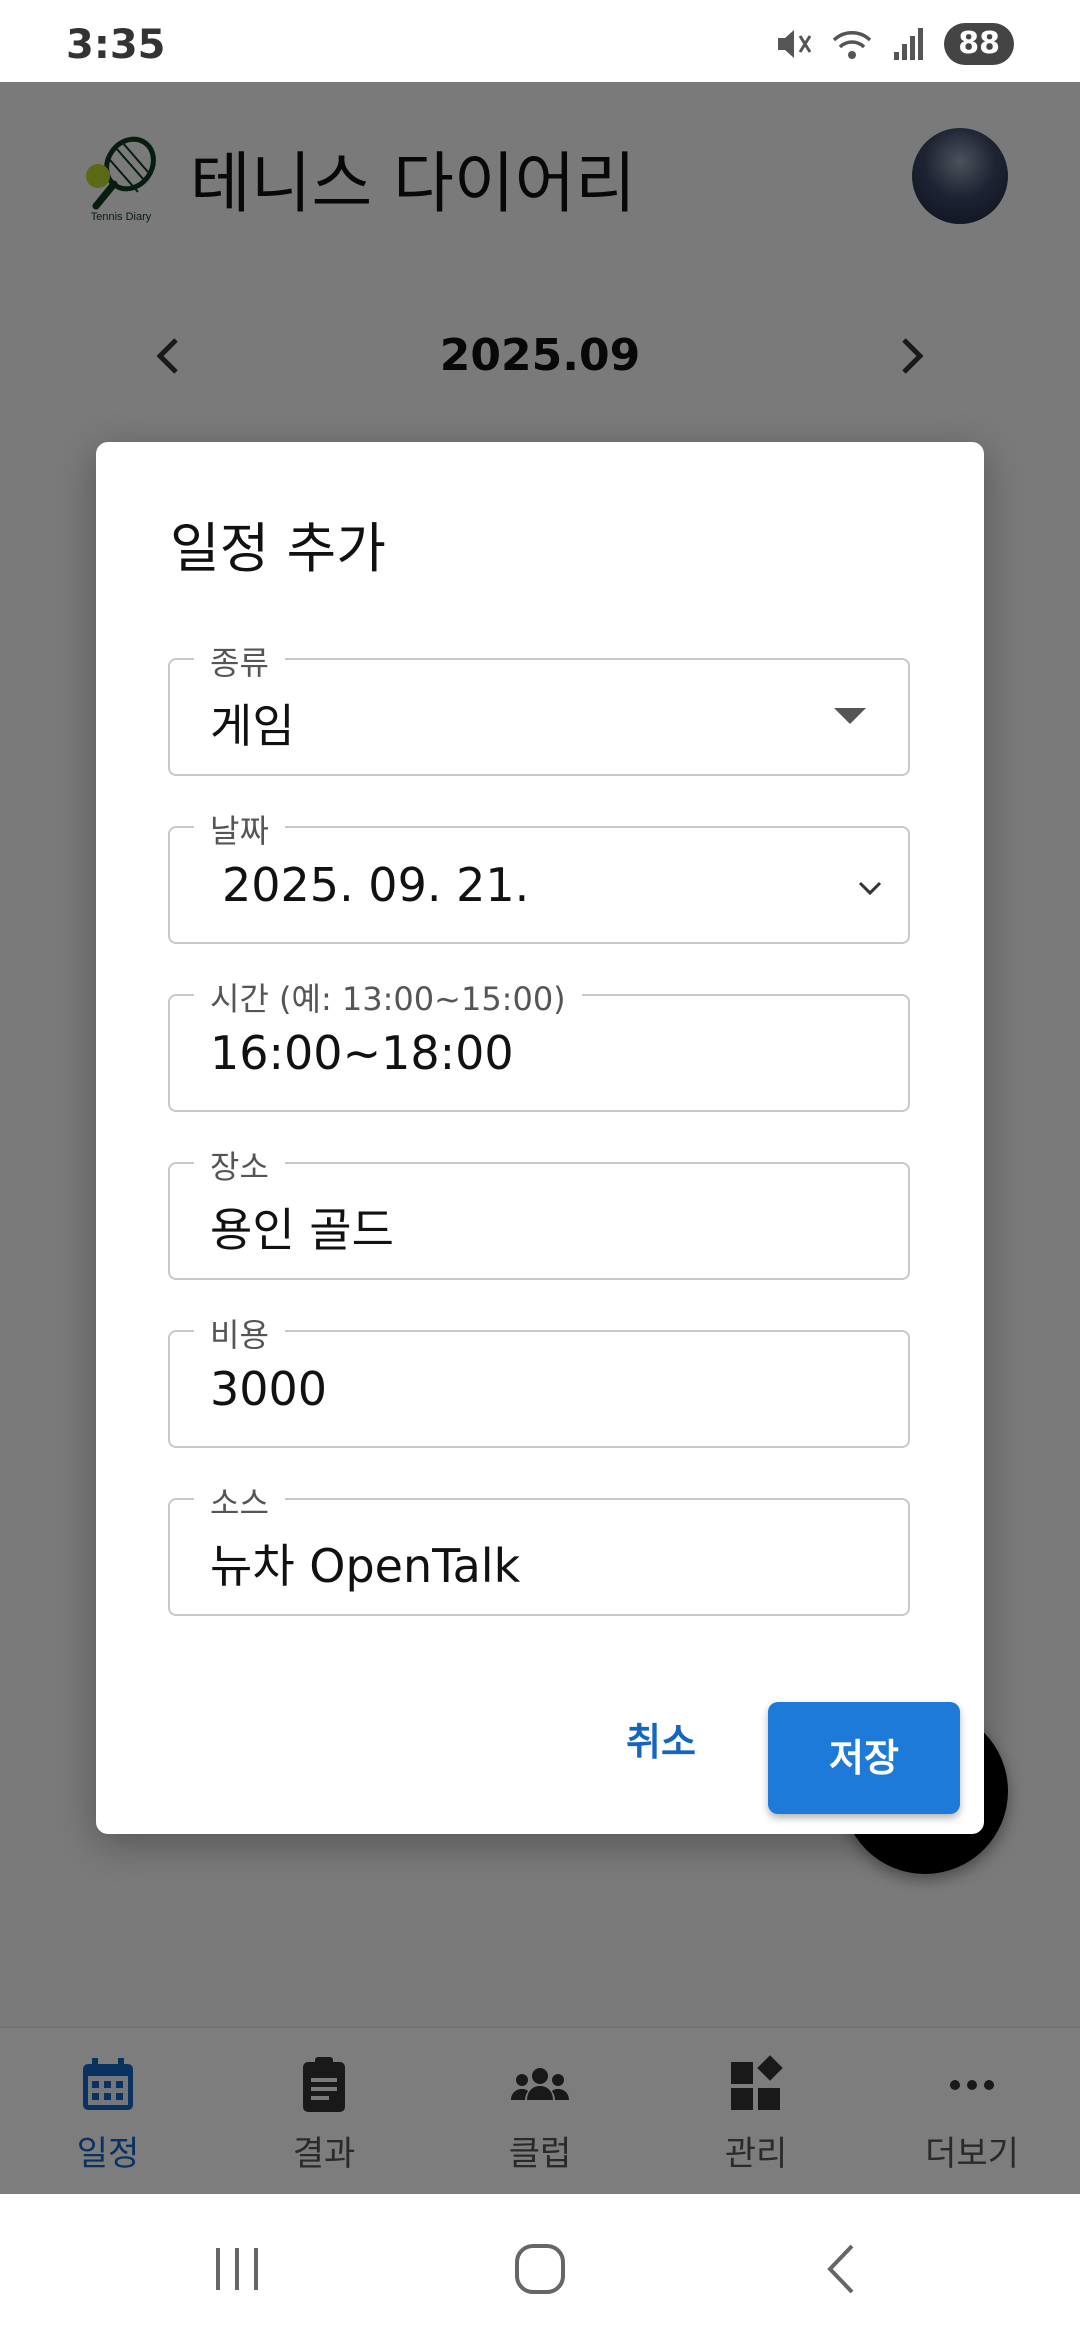 The height and width of the screenshot is (2340, 1080). What do you see at coordinates (376, 885) in the screenshot?
I see `date-value: 2025. 09. 21.` at bounding box center [376, 885].